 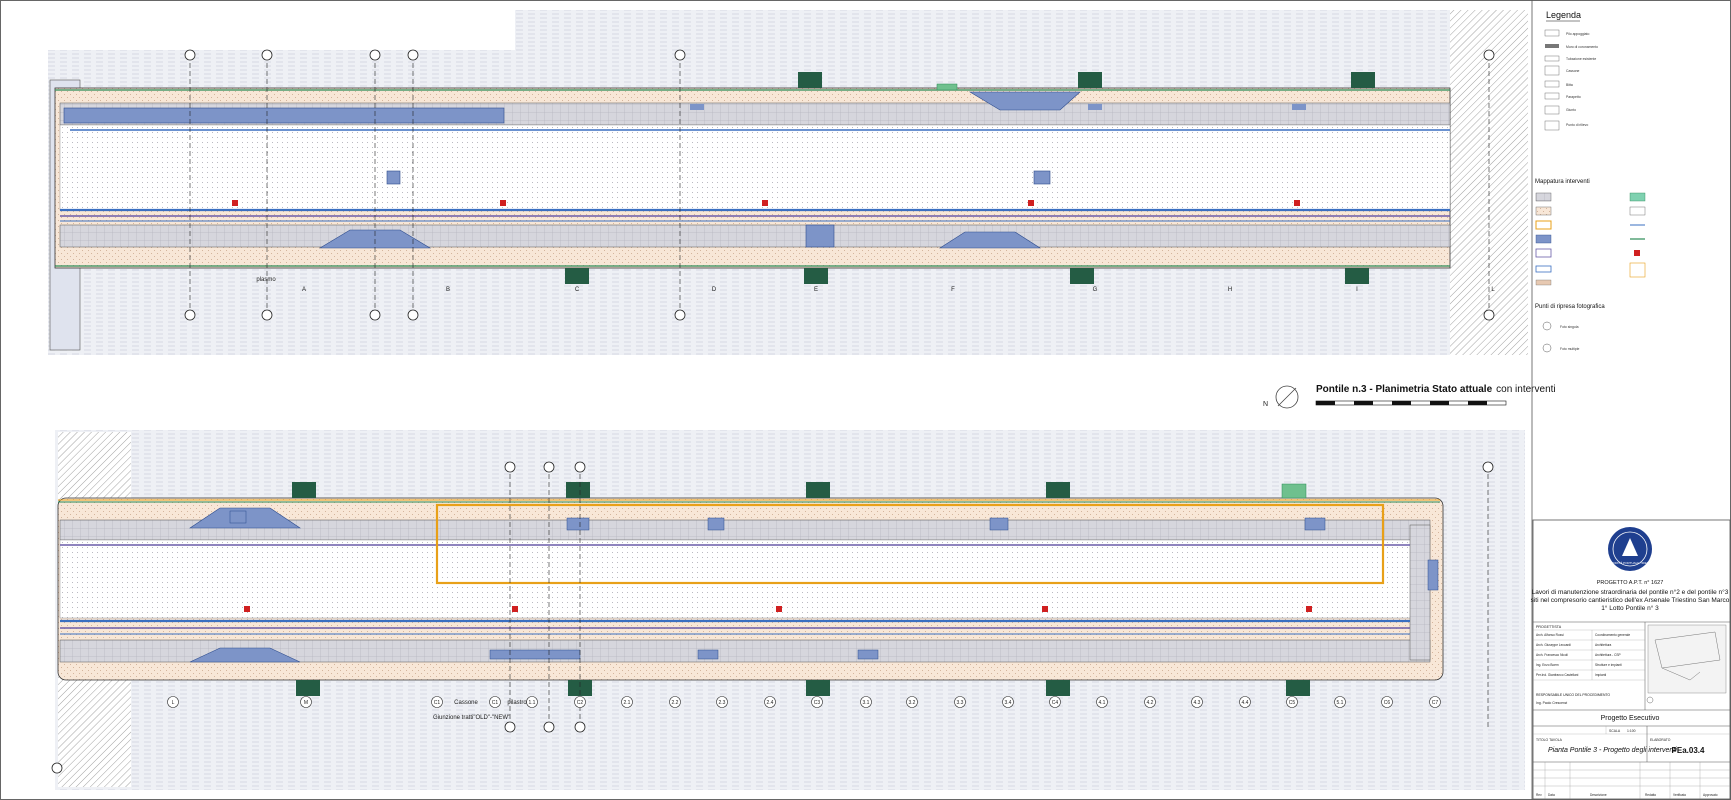 What do you see at coordinates (1612, 635) in the screenshot?
I see `team-role: Coordinamento generale` at bounding box center [1612, 635].